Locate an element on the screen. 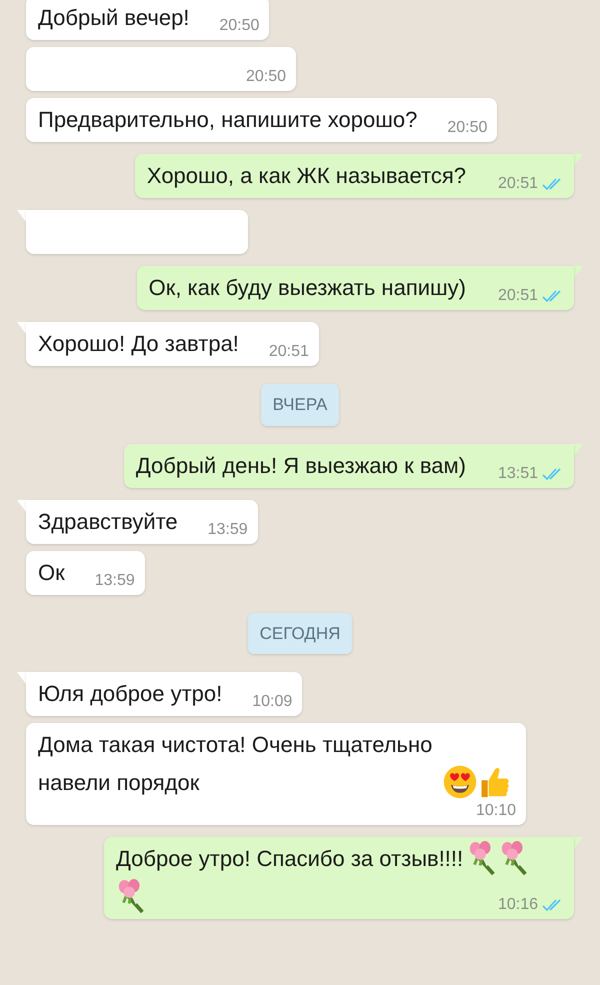  bubble-tail is located at coordinates (21, 216).